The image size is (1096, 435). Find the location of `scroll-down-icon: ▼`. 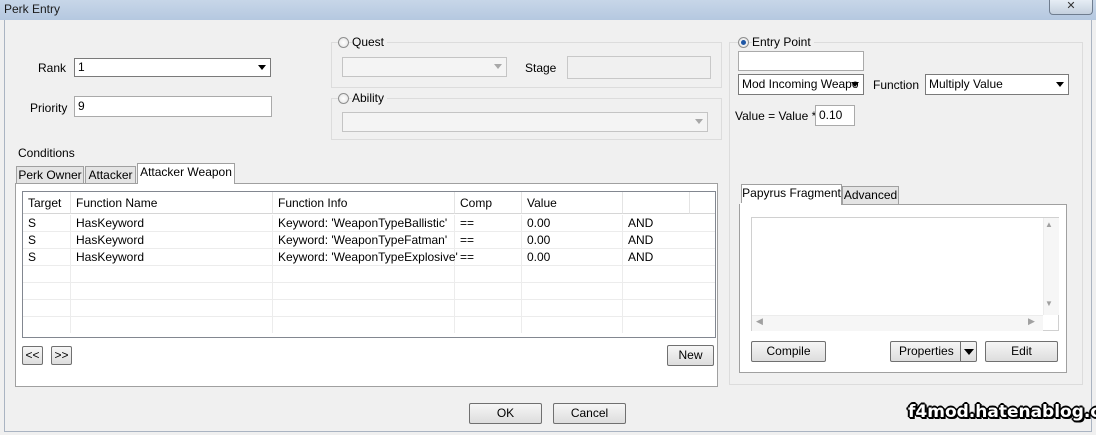

scroll-down-icon: ▼ is located at coordinates (1049, 303).